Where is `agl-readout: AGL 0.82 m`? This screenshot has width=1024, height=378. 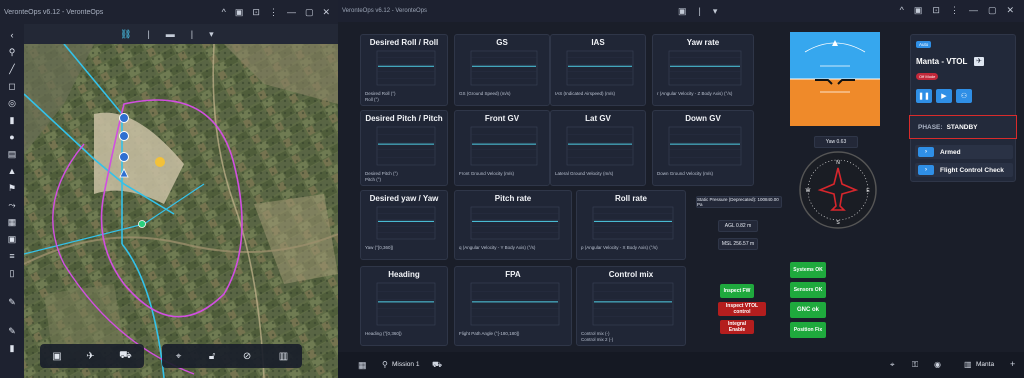
agl-readout: AGL 0.82 m is located at coordinates (738, 226).